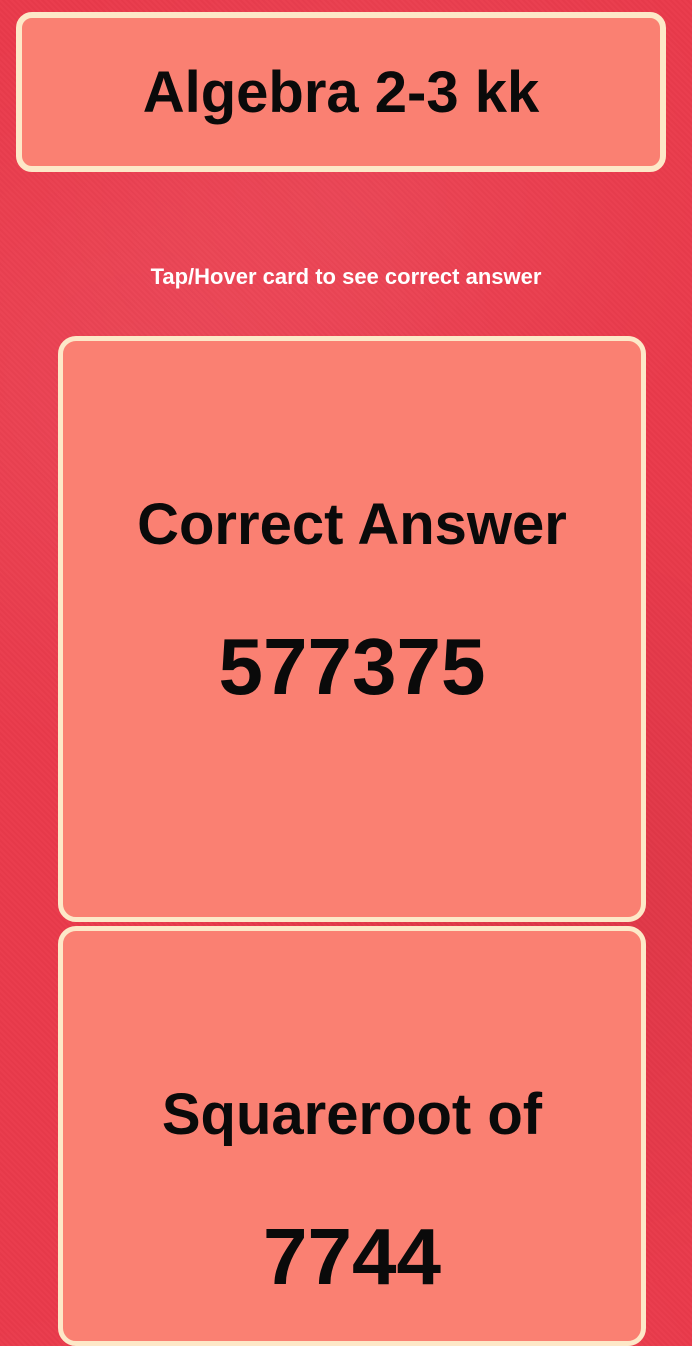 This screenshot has height=1346, width=692. I want to click on answer-card-value: 577375, so click(352, 666).